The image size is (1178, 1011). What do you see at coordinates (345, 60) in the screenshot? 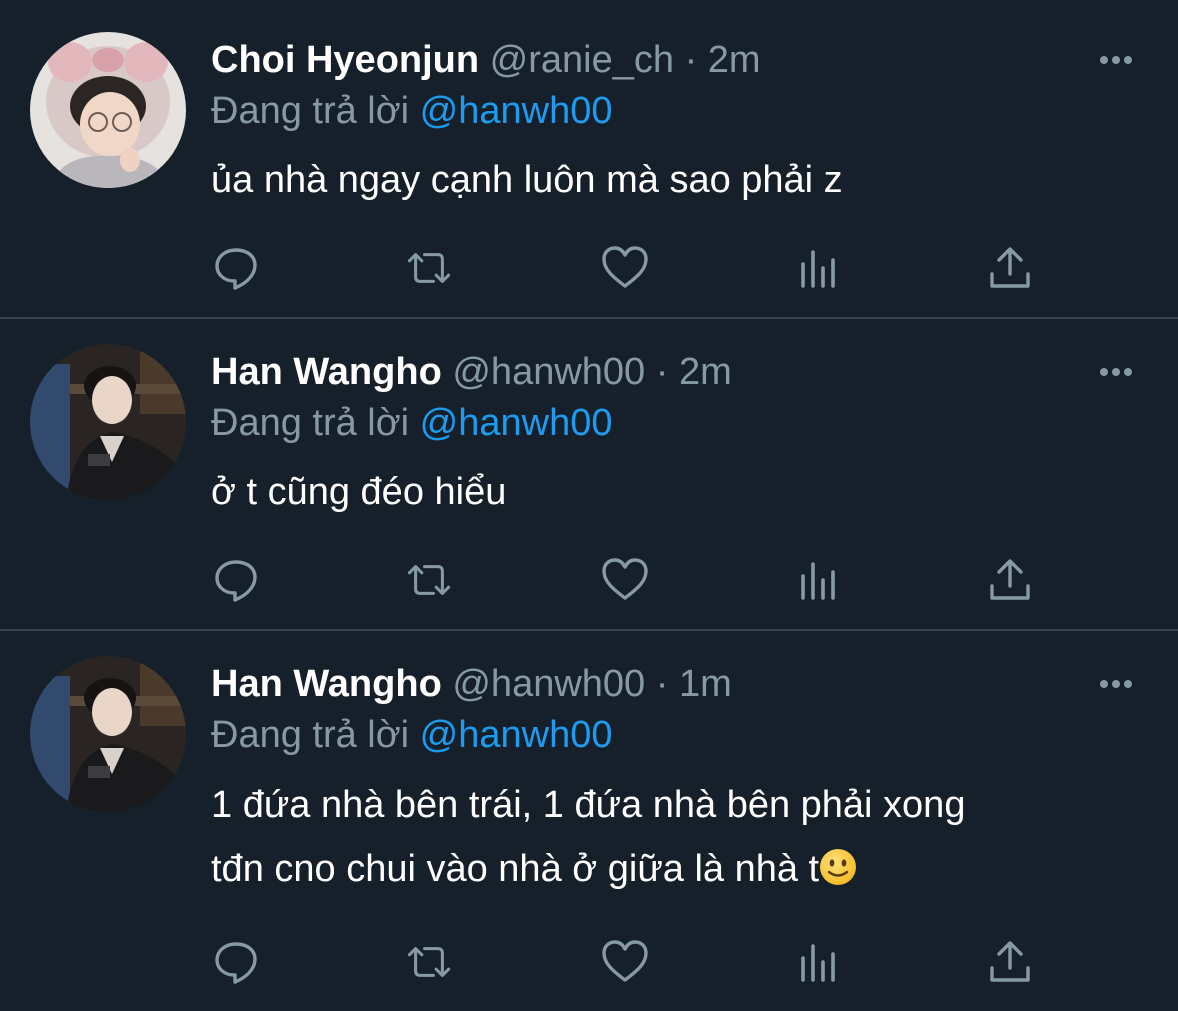
I see `display-name: Choi Hyeonjun` at bounding box center [345, 60].